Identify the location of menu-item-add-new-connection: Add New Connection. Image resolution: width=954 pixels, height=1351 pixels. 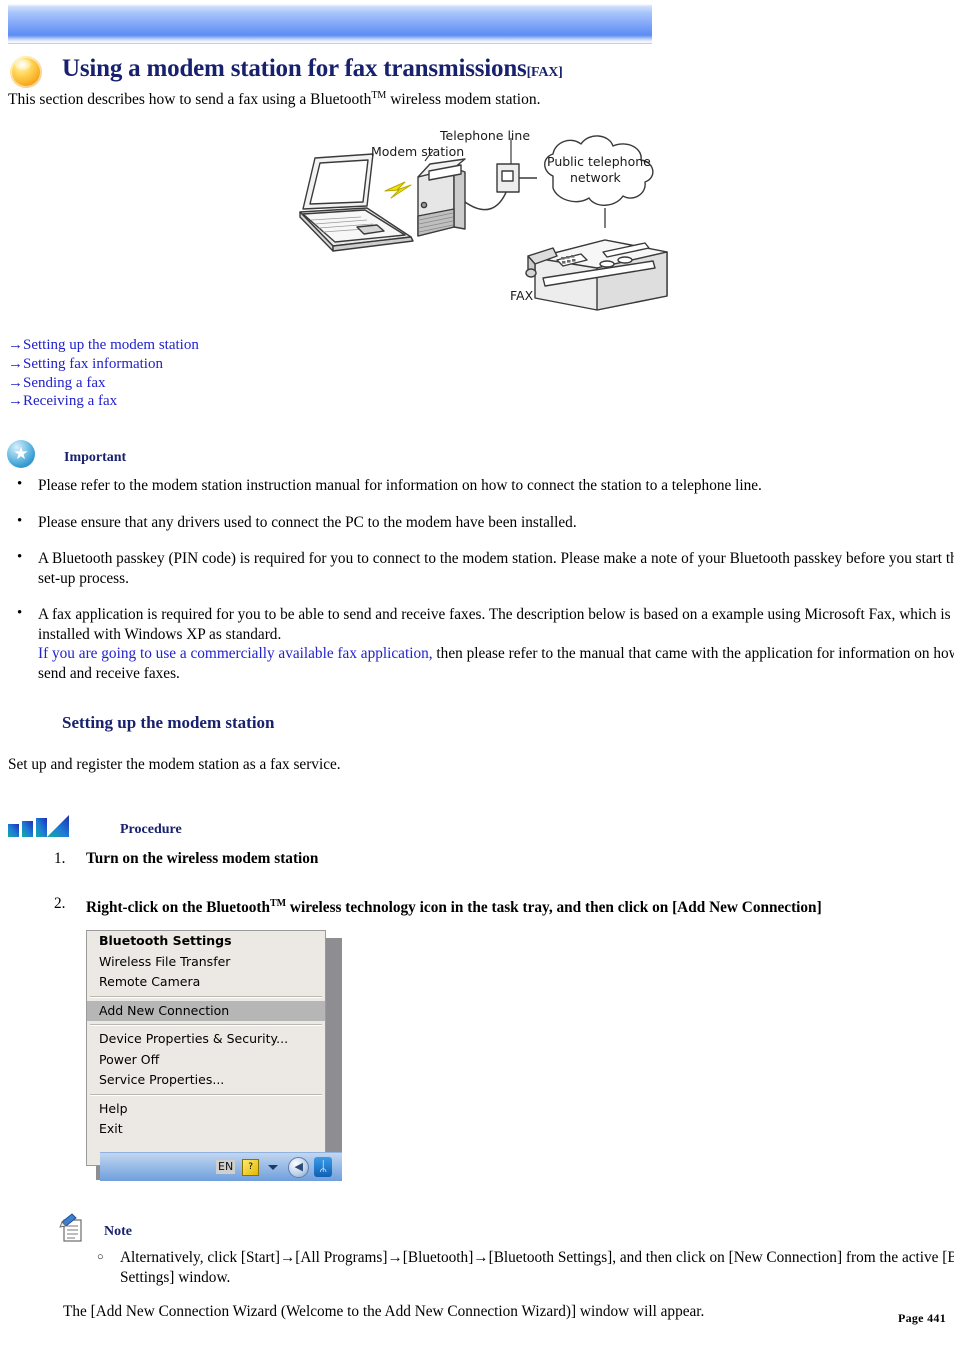
(206, 1010).